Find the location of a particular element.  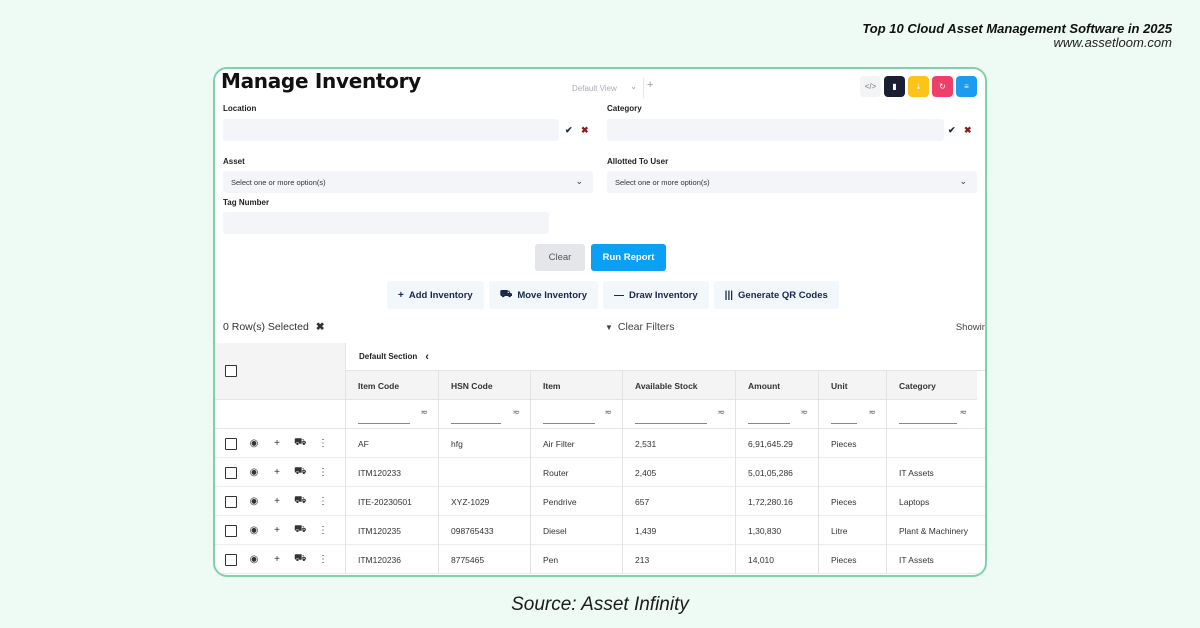

select-all-cell is located at coordinates (280, 371).